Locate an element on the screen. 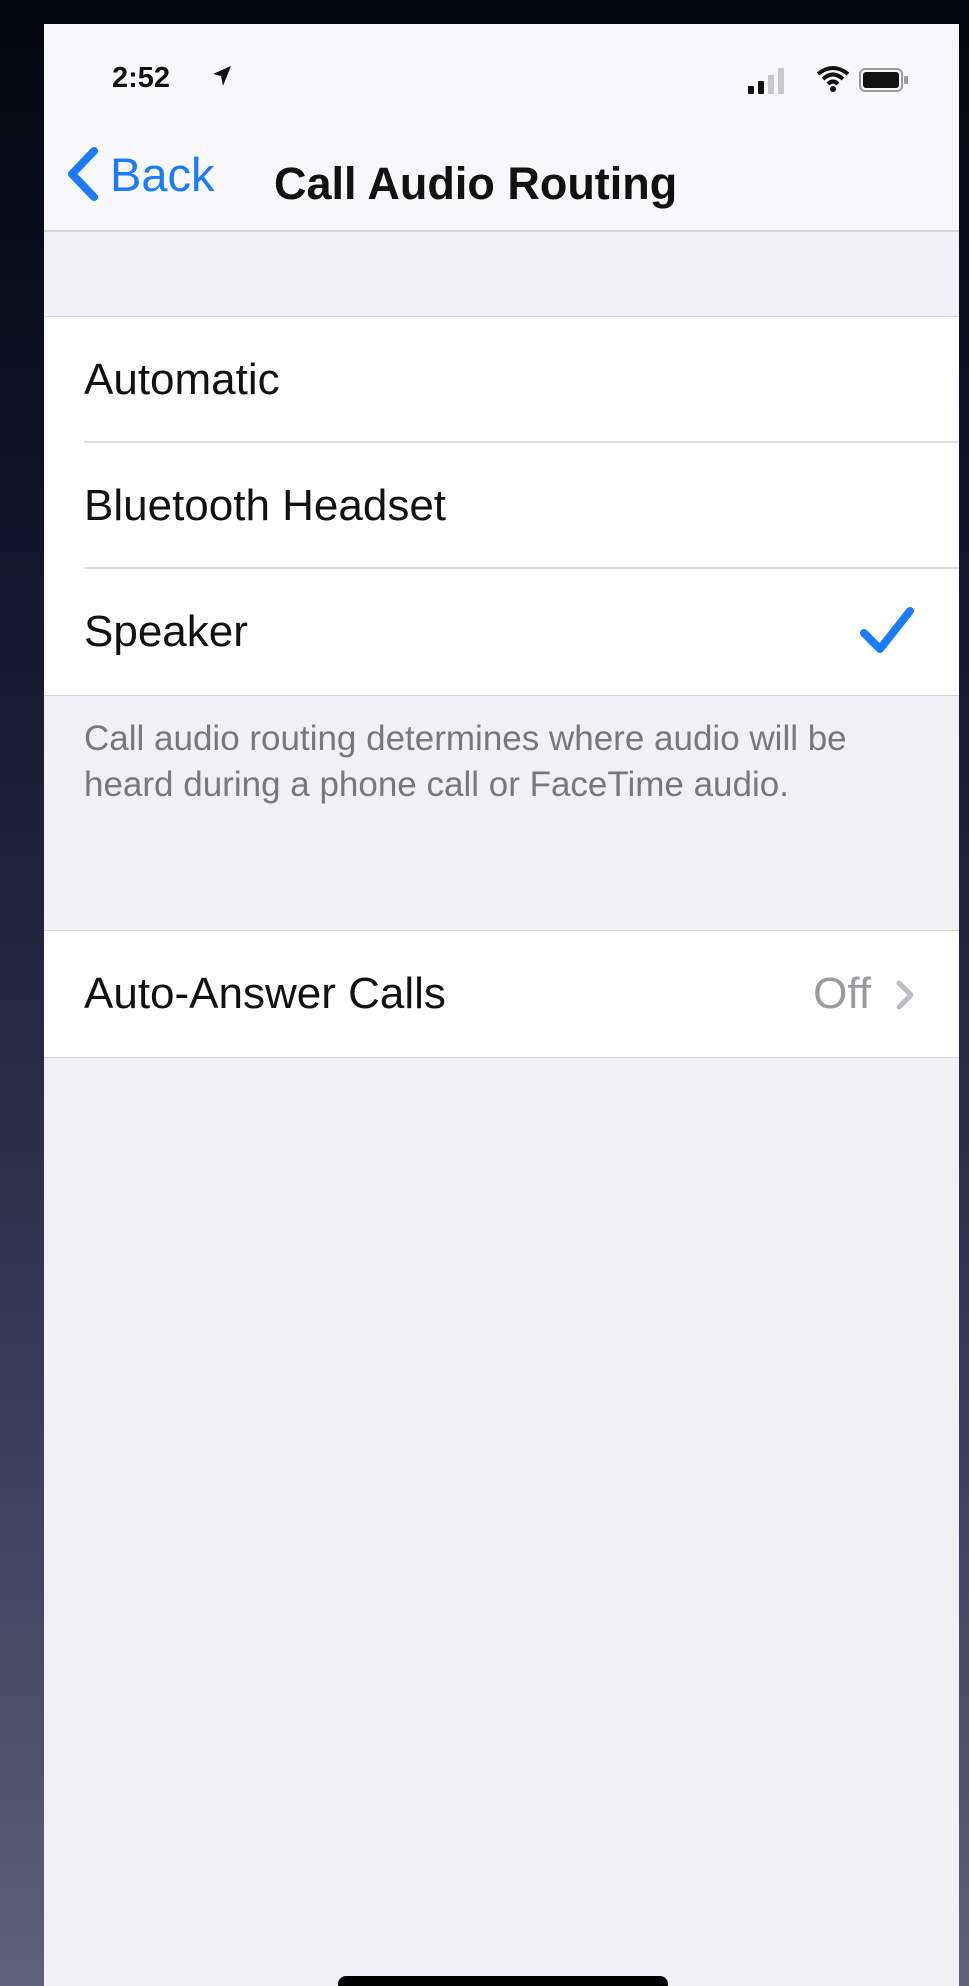 The width and height of the screenshot is (969, 1986). navigation-bar: Back Call Audio Routing is located at coordinates (501, 178).